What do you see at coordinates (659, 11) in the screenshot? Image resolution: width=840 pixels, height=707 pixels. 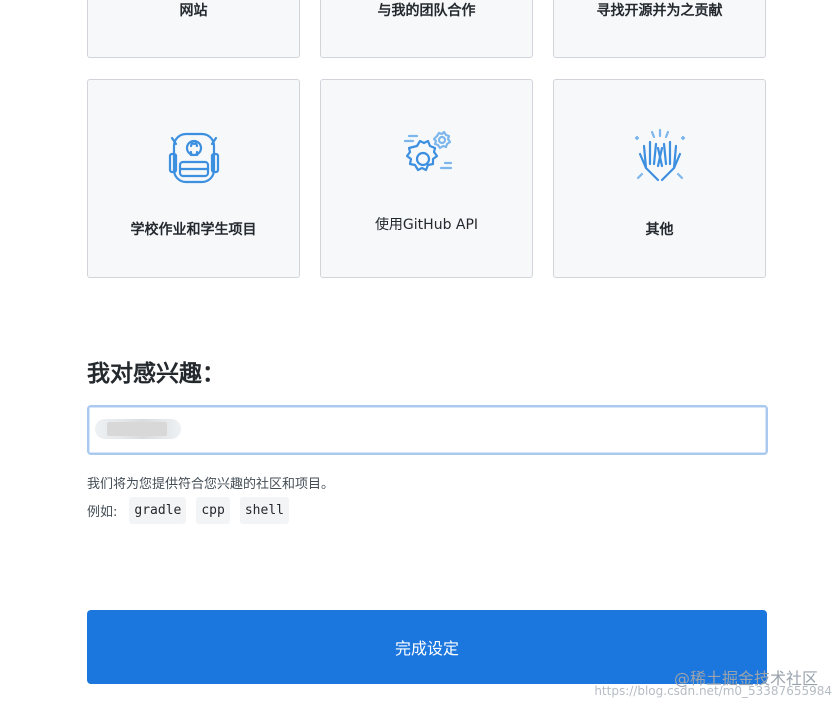 I see `card-label: 寻找开源并为之贡献` at bounding box center [659, 11].